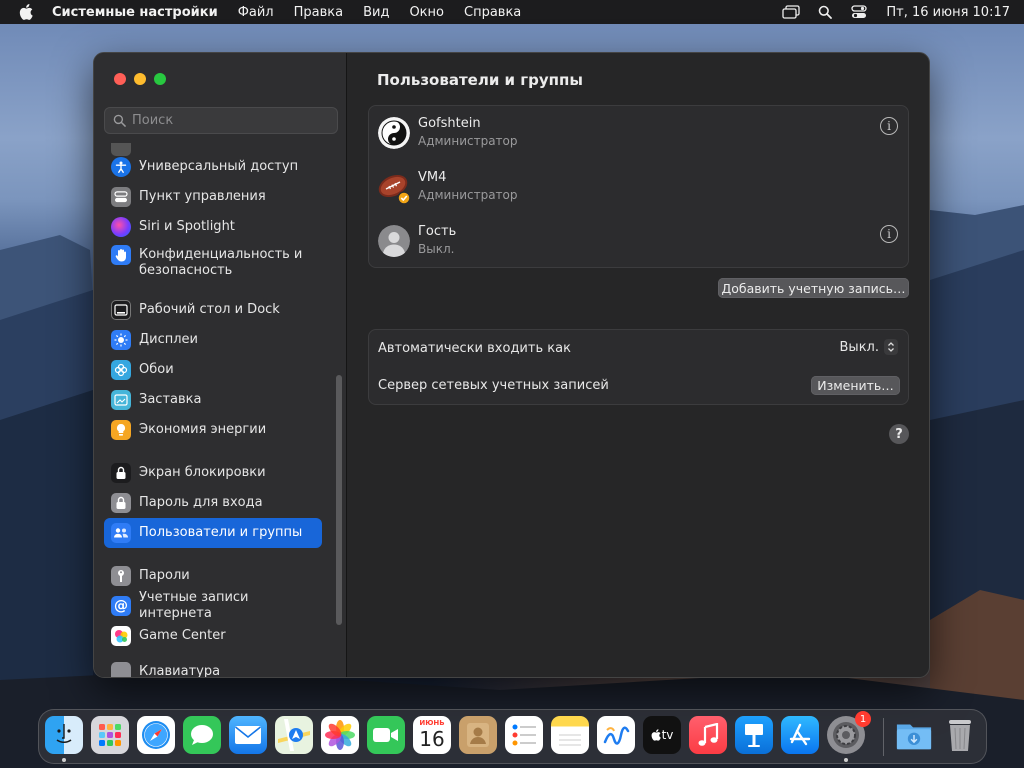 This screenshot has height=768, width=1024. What do you see at coordinates (432, 739) in the screenshot?
I see `calendar-day: 16` at bounding box center [432, 739].